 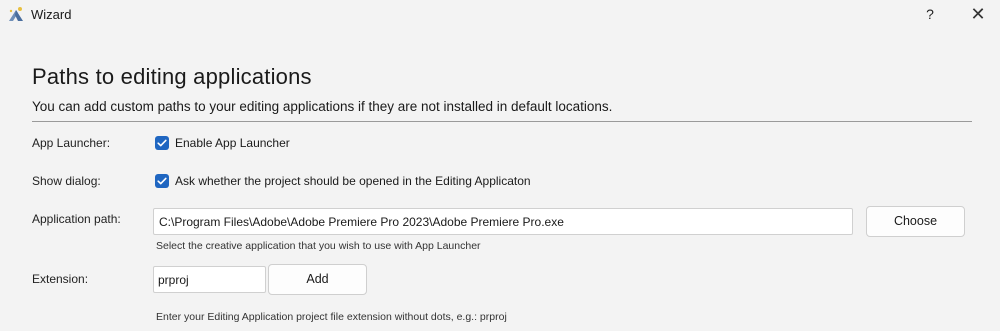 I want to click on wizard-app-icon, so click(x=16, y=14).